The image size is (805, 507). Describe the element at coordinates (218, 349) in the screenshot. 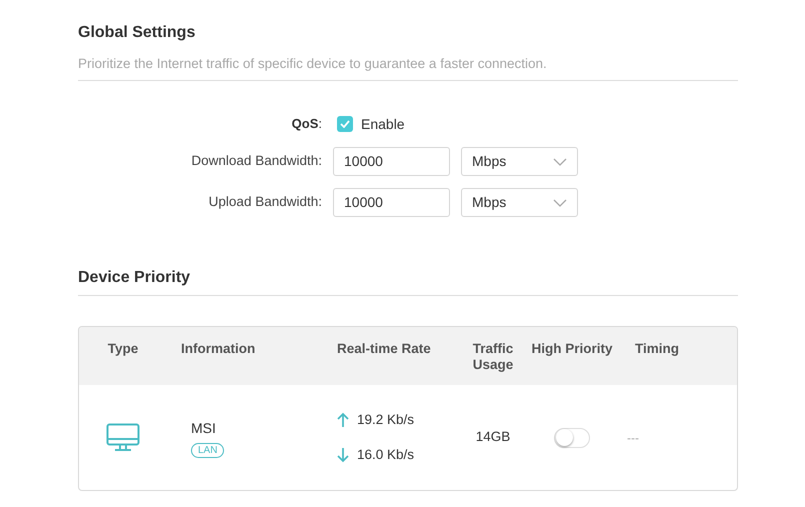

I see `column-header: Information` at that location.